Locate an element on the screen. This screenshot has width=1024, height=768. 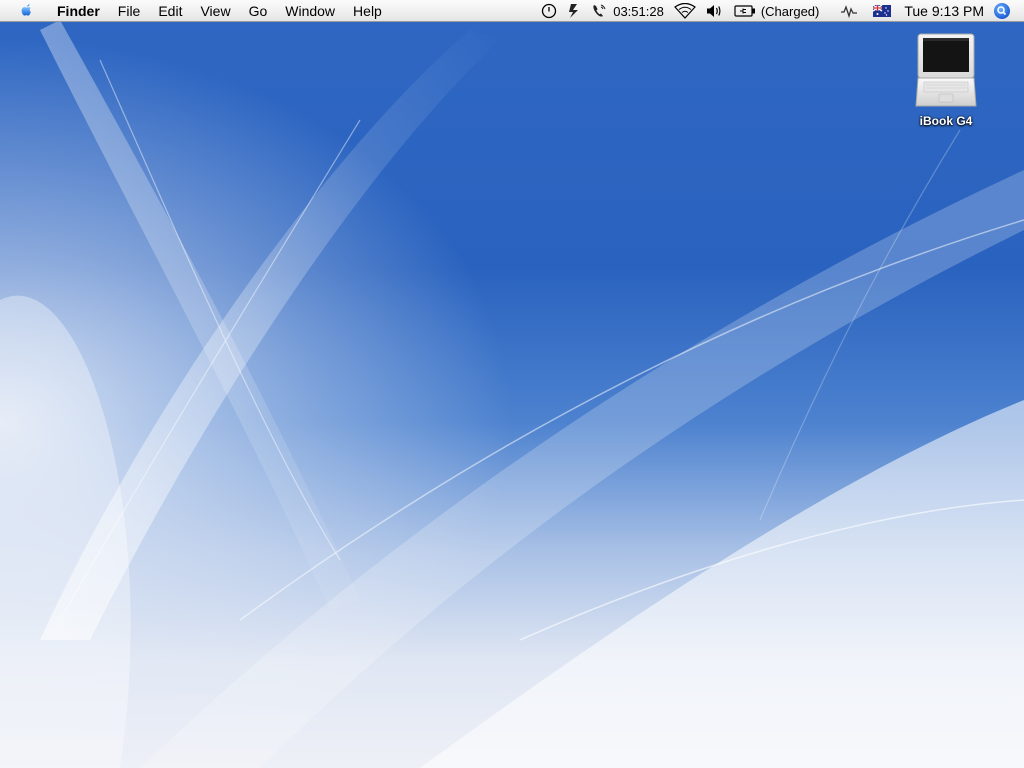
scripts-icon is located at coordinates (574, 11).